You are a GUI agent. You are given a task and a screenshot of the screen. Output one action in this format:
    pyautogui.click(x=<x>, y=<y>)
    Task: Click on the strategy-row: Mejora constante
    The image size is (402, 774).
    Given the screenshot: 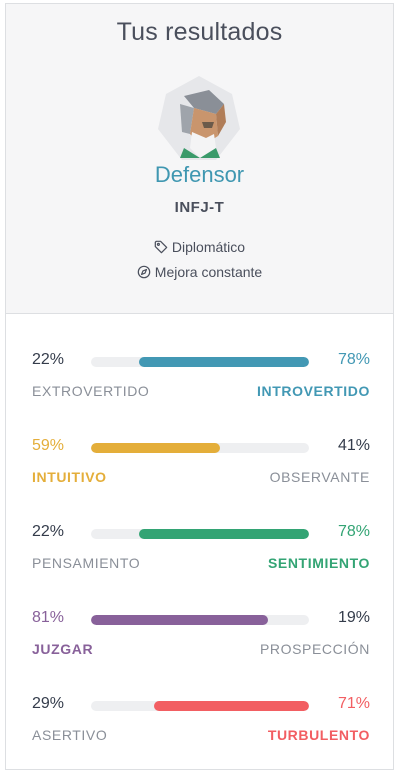 What is the action you would take?
    pyautogui.click(x=199, y=272)
    